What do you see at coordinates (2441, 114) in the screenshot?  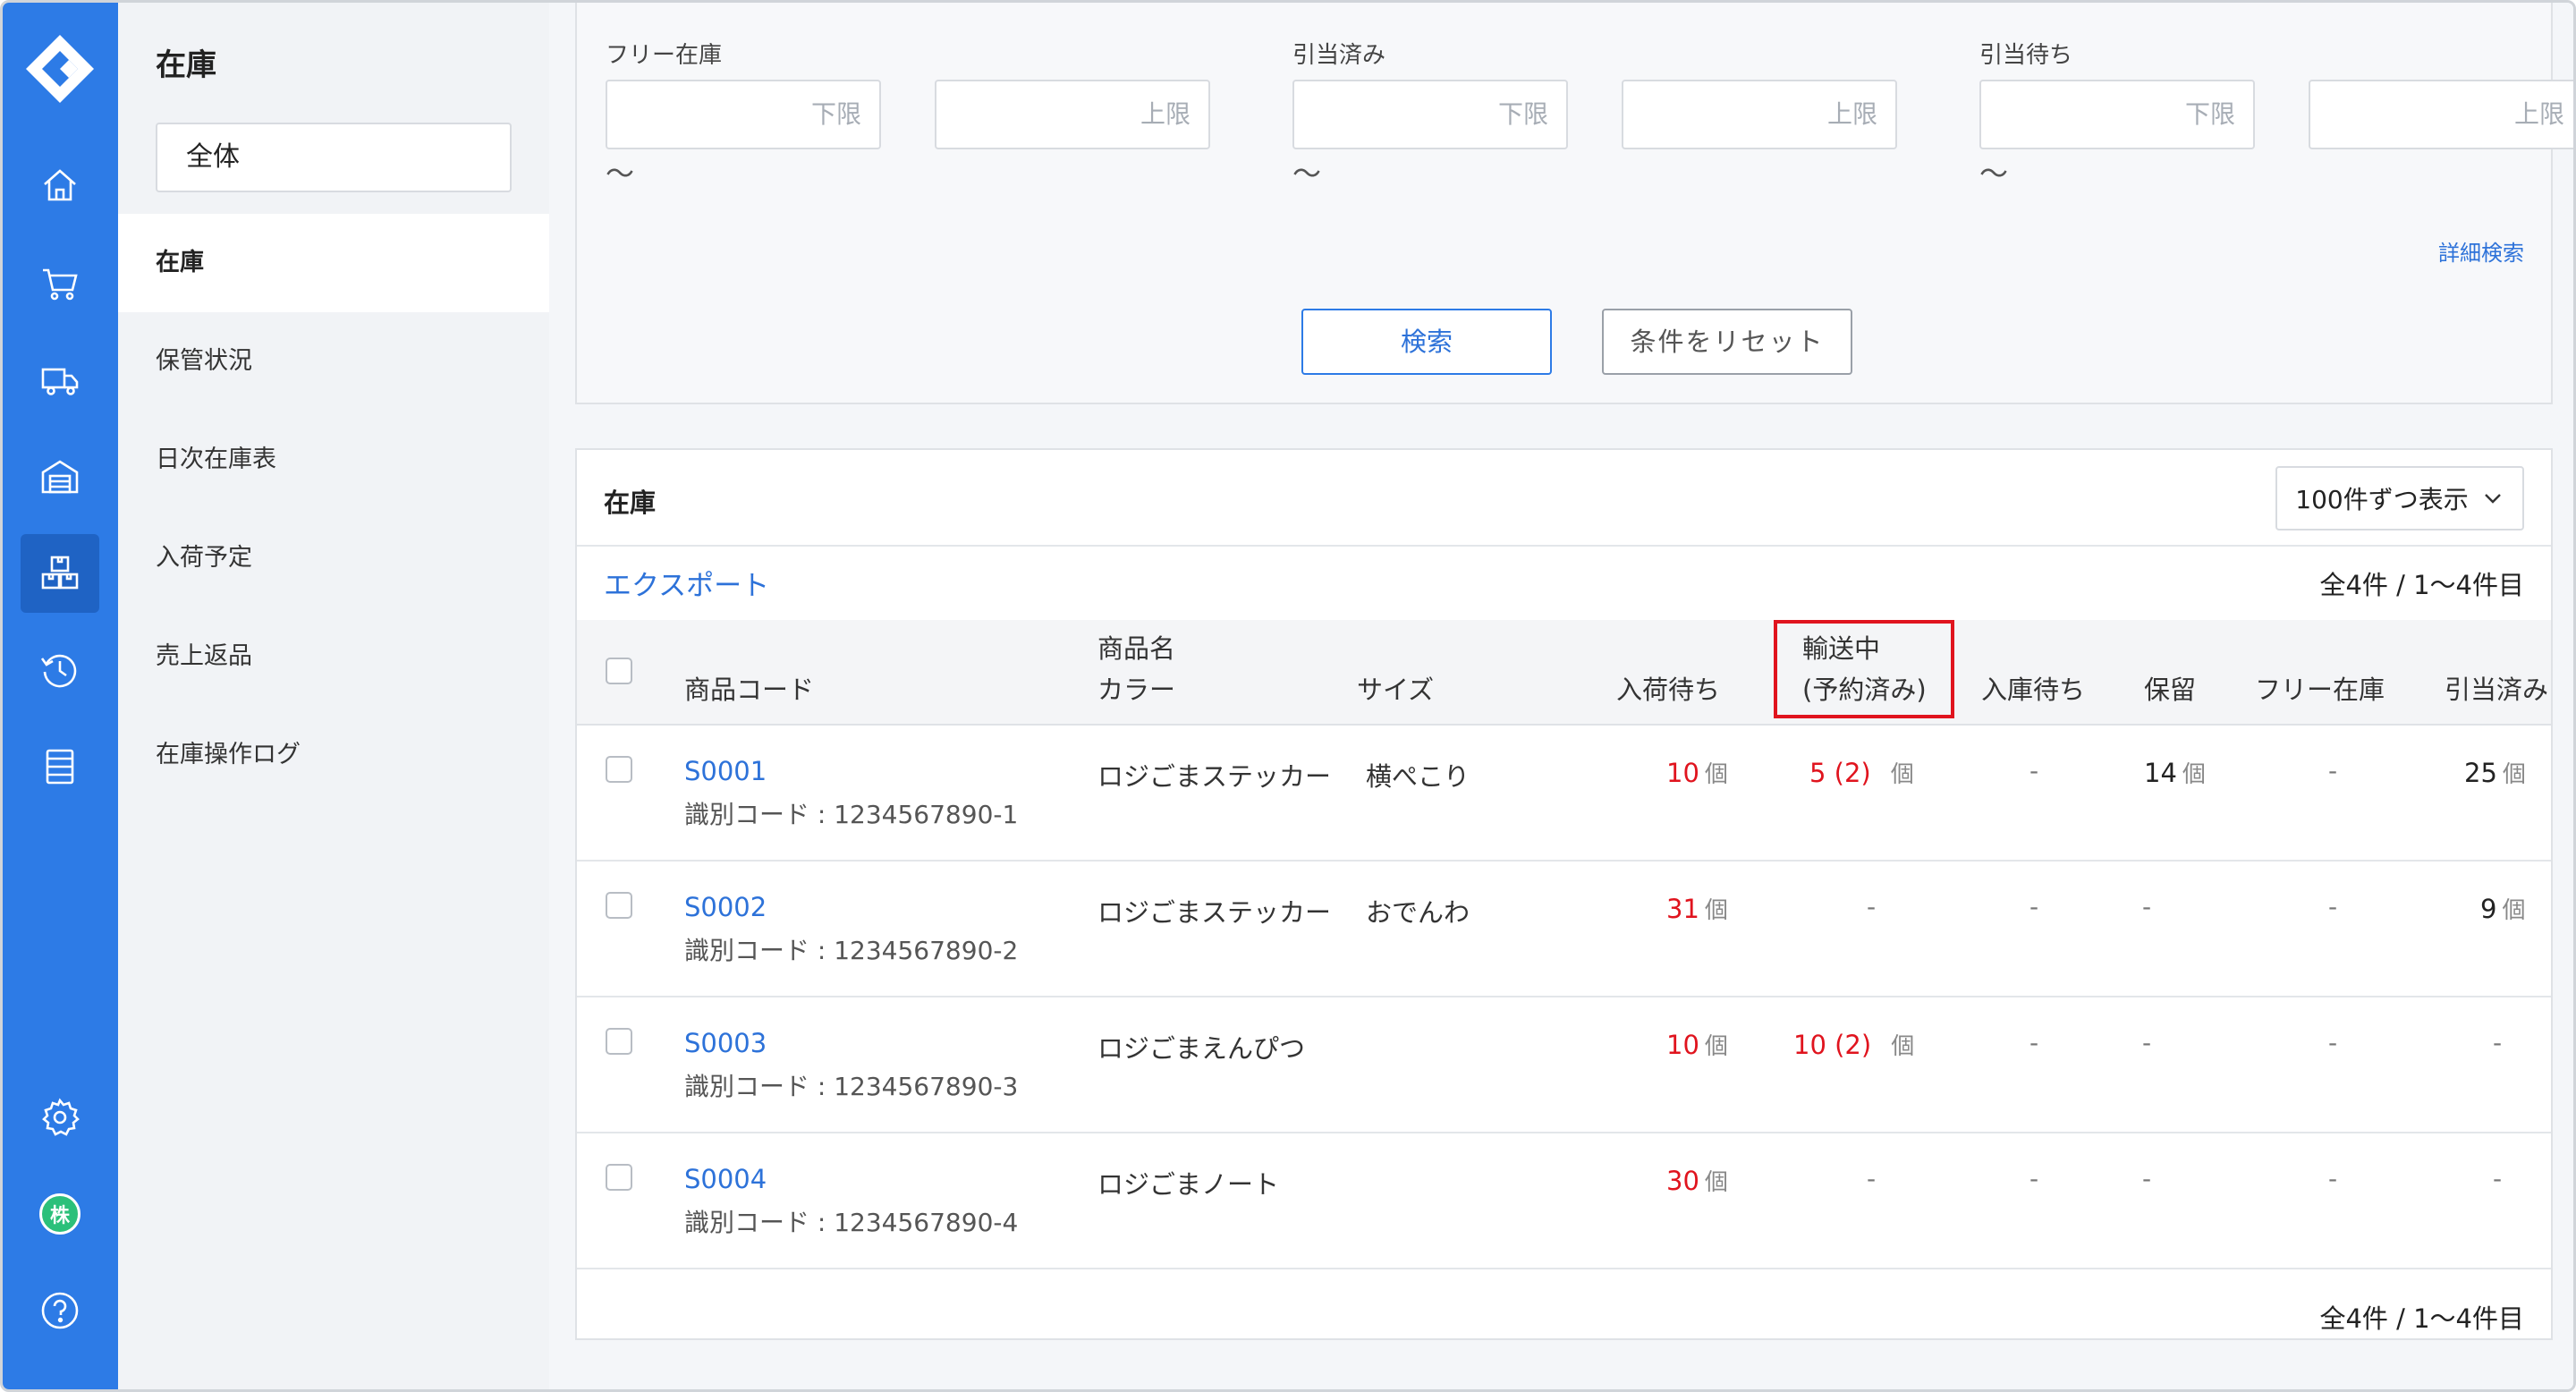 I see `pending-upper-input: 上限` at bounding box center [2441, 114].